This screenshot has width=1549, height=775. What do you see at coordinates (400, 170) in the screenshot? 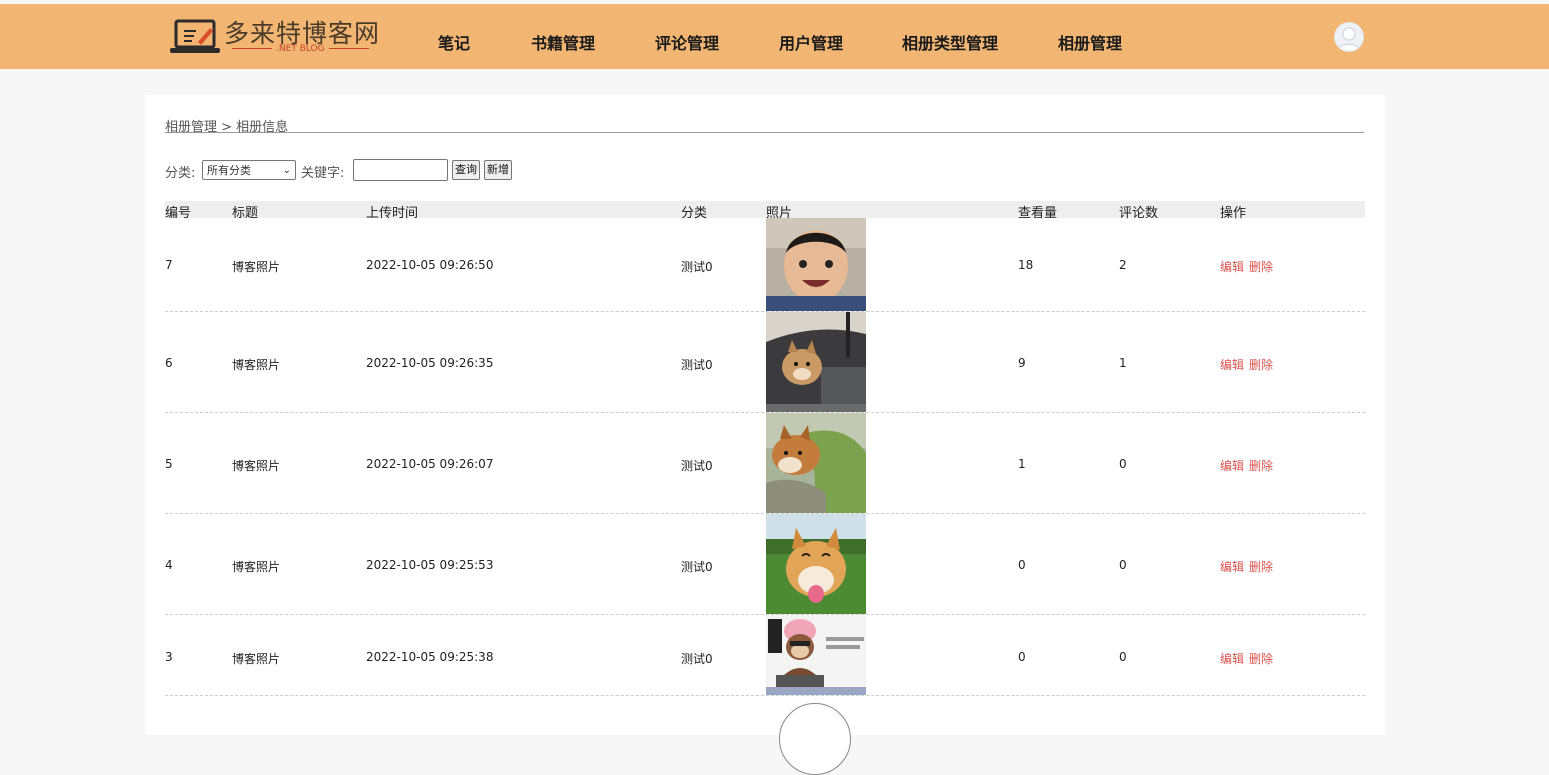
I see `keyword-input` at bounding box center [400, 170].